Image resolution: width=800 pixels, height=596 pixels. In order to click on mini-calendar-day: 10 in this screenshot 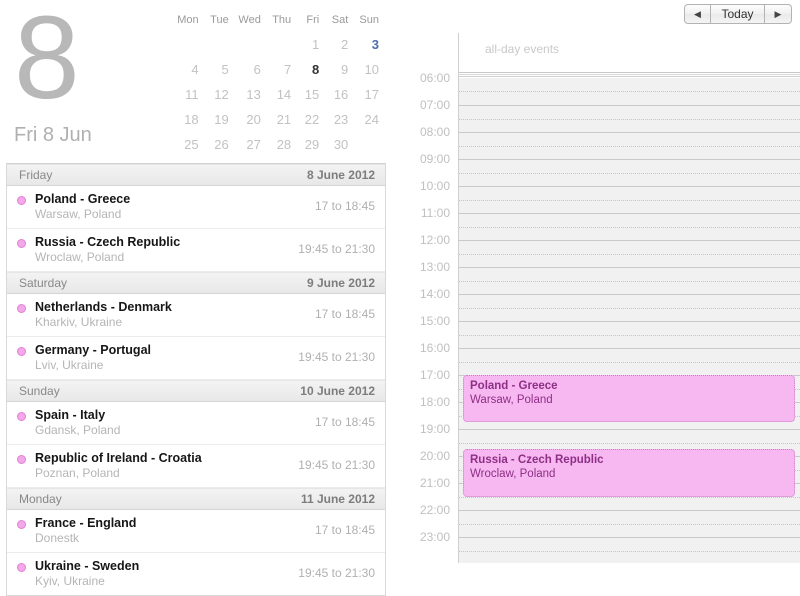, I will do `click(366, 69)`.